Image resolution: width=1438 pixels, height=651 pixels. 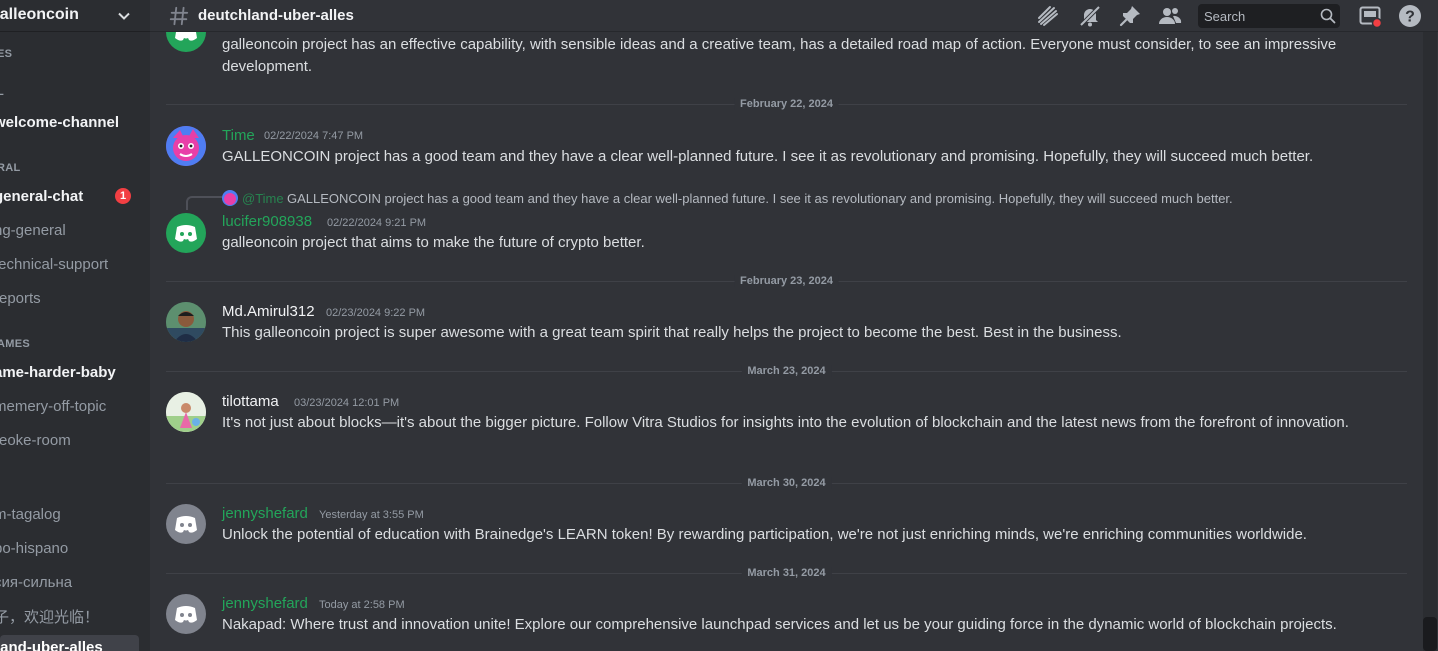 What do you see at coordinates (276, 15) in the screenshot?
I see `channel-title: deutchland-uber-alles` at bounding box center [276, 15].